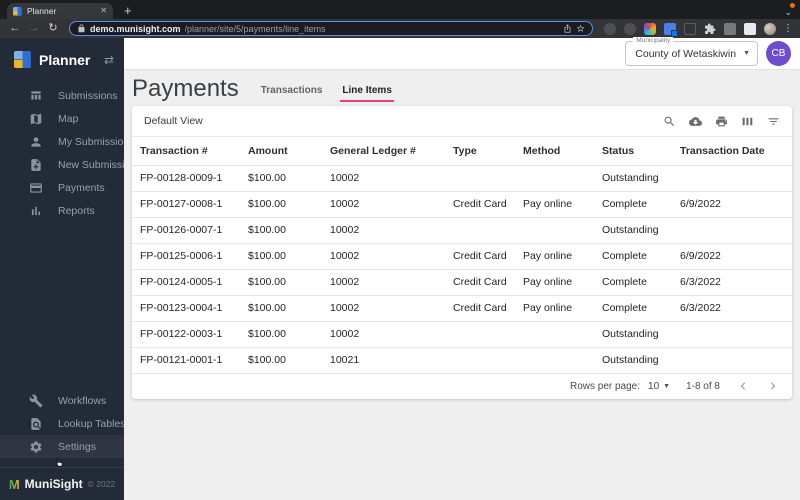 The height and width of the screenshot is (500, 800). What do you see at coordinates (62, 210) in the screenshot?
I see `sidebar-item-reports: Reports` at bounding box center [62, 210].